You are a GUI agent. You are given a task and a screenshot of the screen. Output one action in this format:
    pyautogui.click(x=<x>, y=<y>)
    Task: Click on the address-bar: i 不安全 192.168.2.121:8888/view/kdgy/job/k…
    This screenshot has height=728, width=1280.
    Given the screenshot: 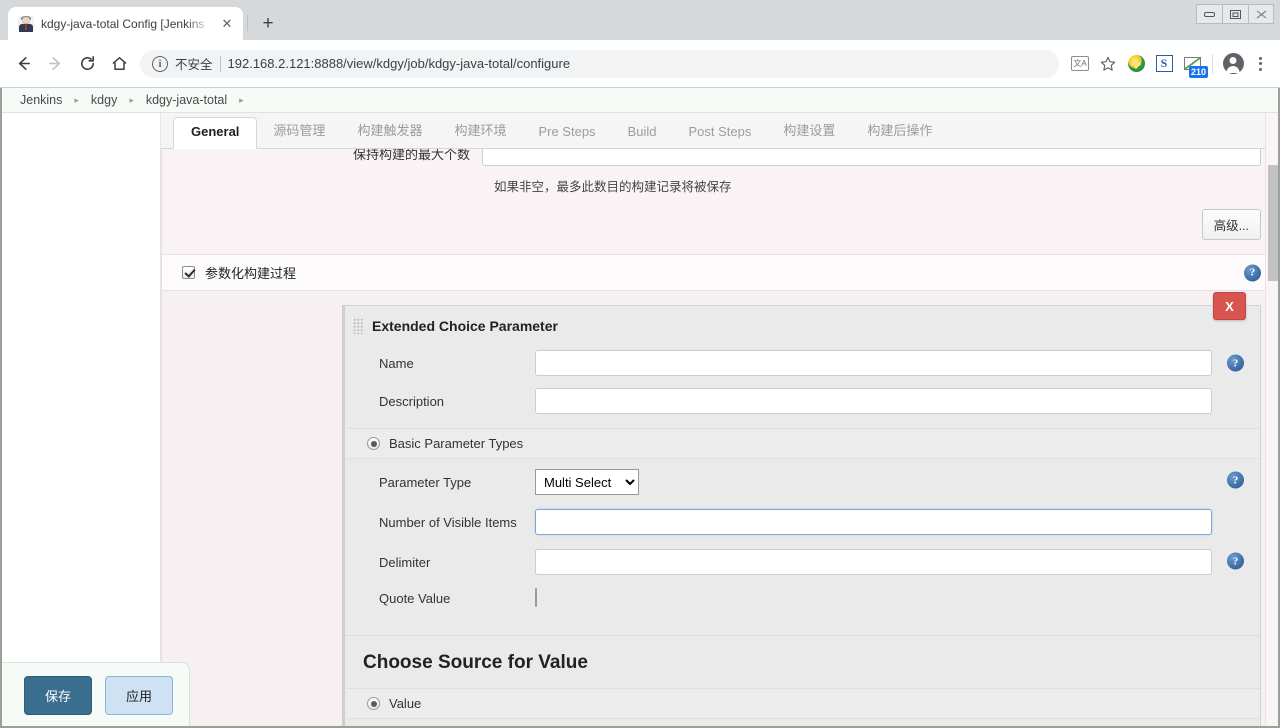 What is the action you would take?
    pyautogui.click(x=599, y=63)
    